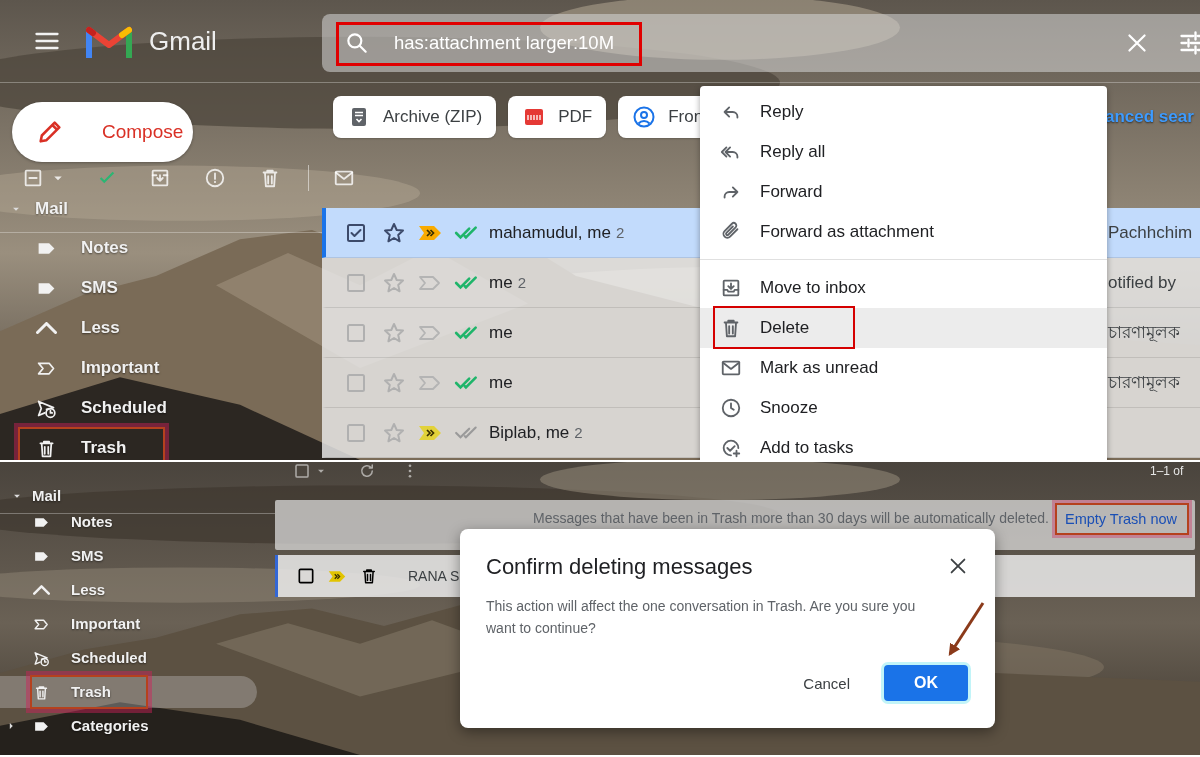  Describe the element at coordinates (731, 288) in the screenshot. I see `move-to-inbox-icon` at that location.